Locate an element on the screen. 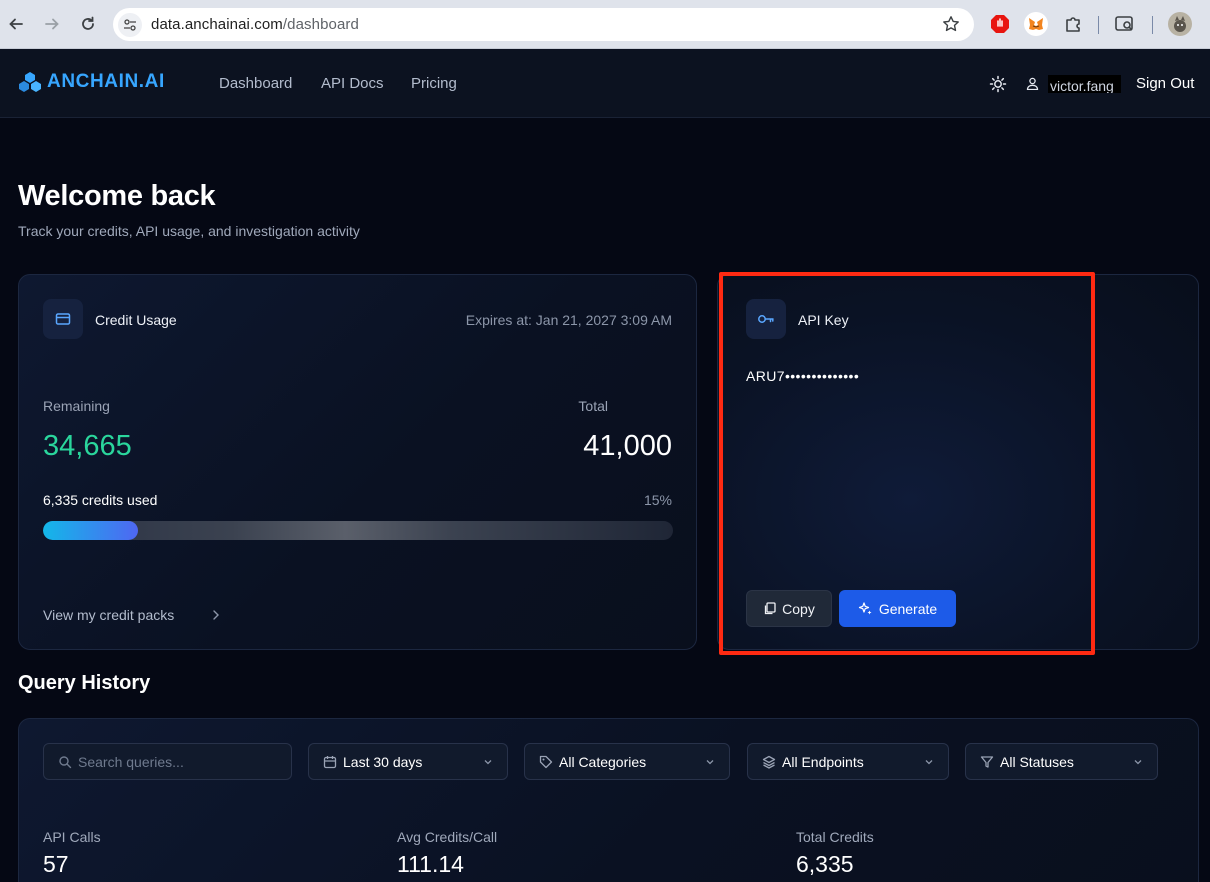 The height and width of the screenshot is (882, 1210). date-range-select: Last 30 days is located at coordinates (408, 761).